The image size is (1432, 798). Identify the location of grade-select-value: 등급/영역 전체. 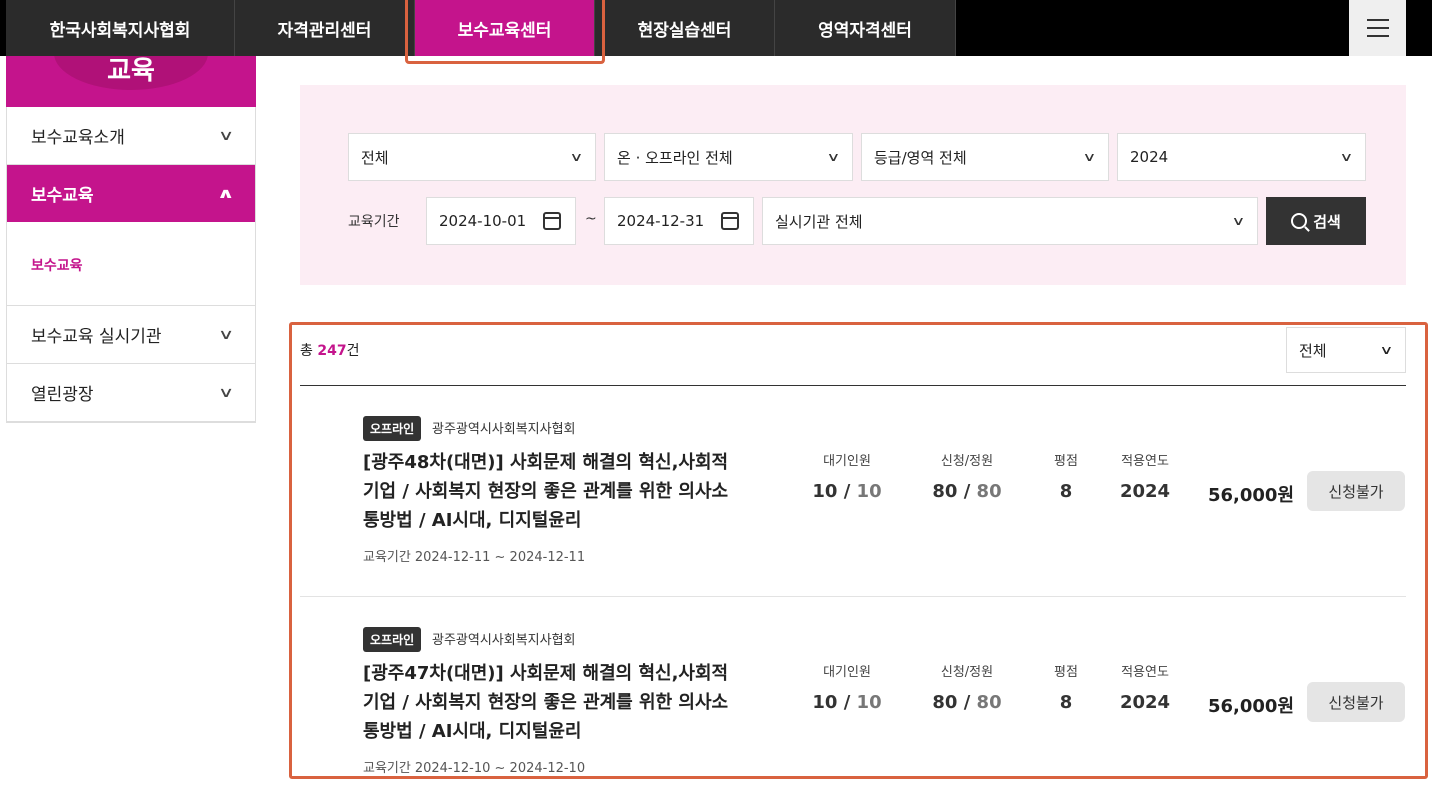
(920, 157).